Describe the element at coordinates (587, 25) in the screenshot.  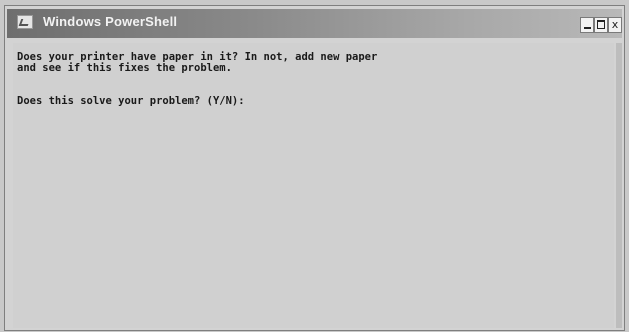
I see `minimize-button` at that location.